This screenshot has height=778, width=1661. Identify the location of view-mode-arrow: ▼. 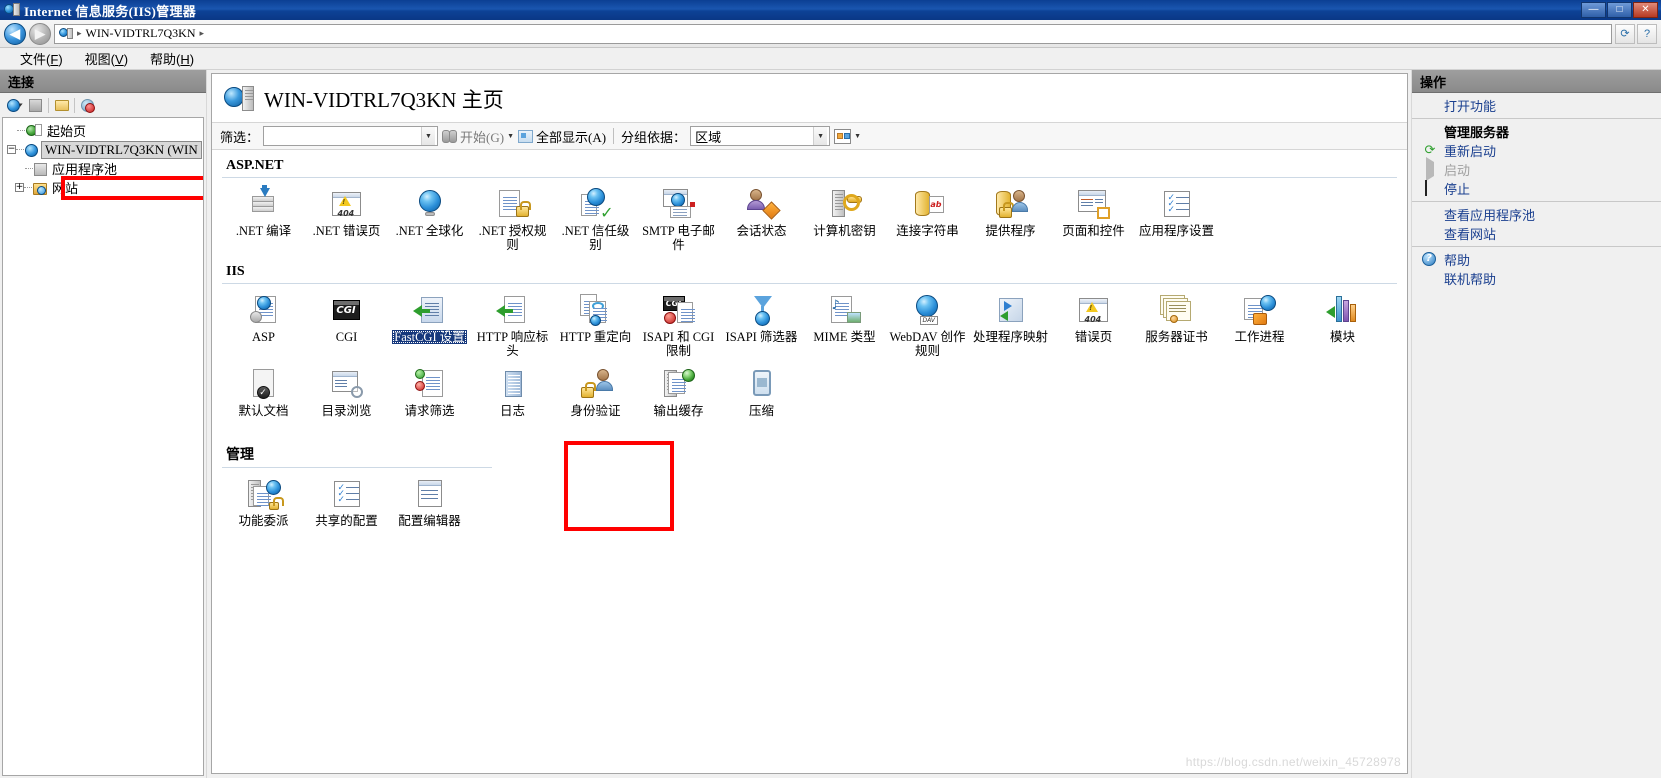
(857, 136).